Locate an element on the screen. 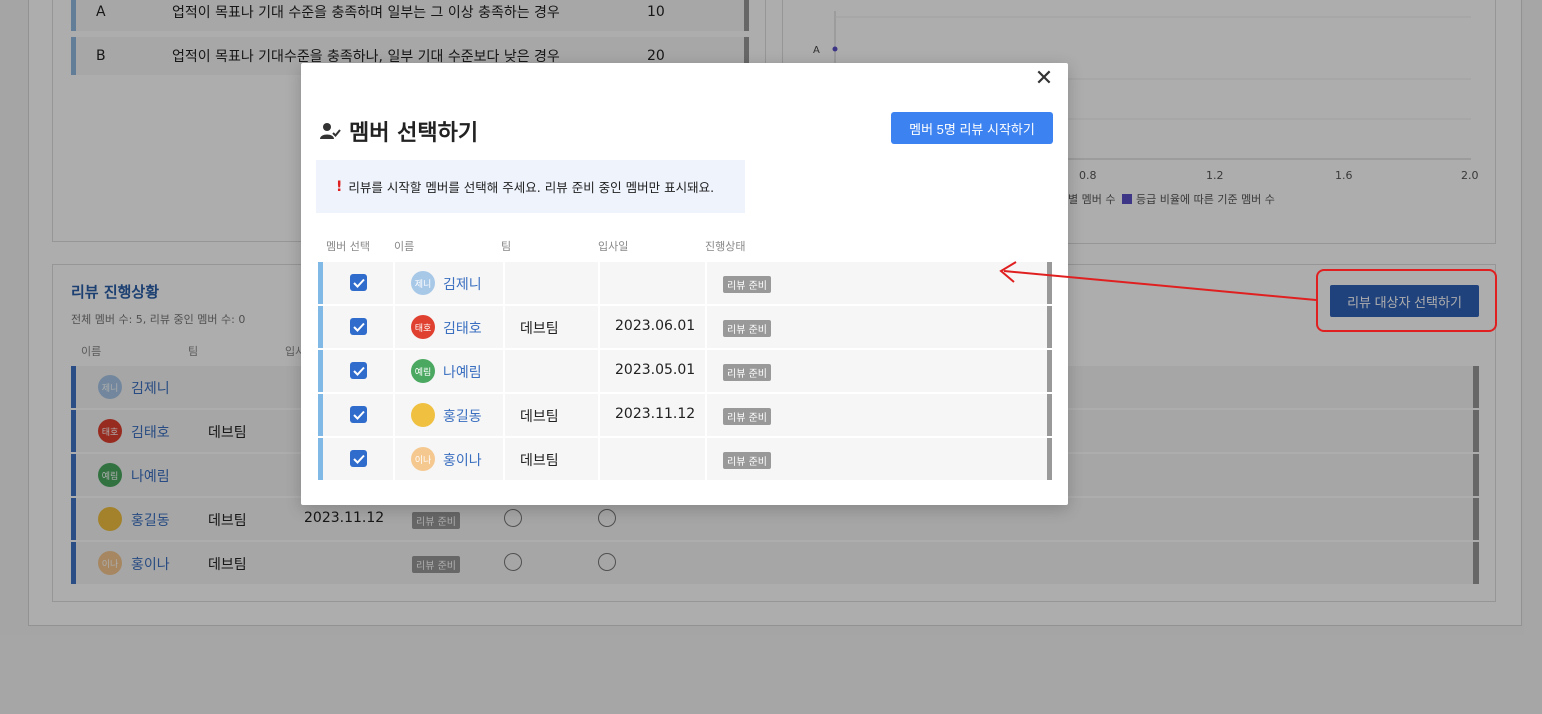 This screenshot has width=1542, height=714. member-name-link: 나예림 is located at coordinates (462, 372).